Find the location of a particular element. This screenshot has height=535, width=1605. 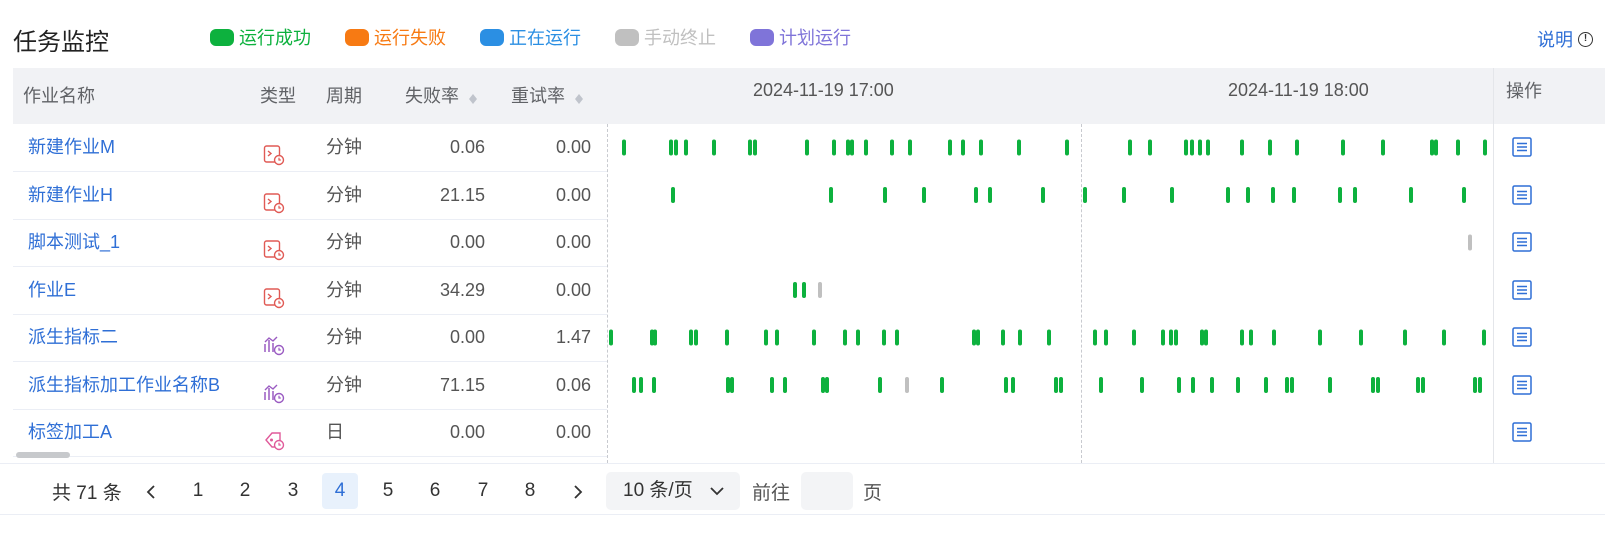

job-name-link: 新建作业M is located at coordinates (71, 148).